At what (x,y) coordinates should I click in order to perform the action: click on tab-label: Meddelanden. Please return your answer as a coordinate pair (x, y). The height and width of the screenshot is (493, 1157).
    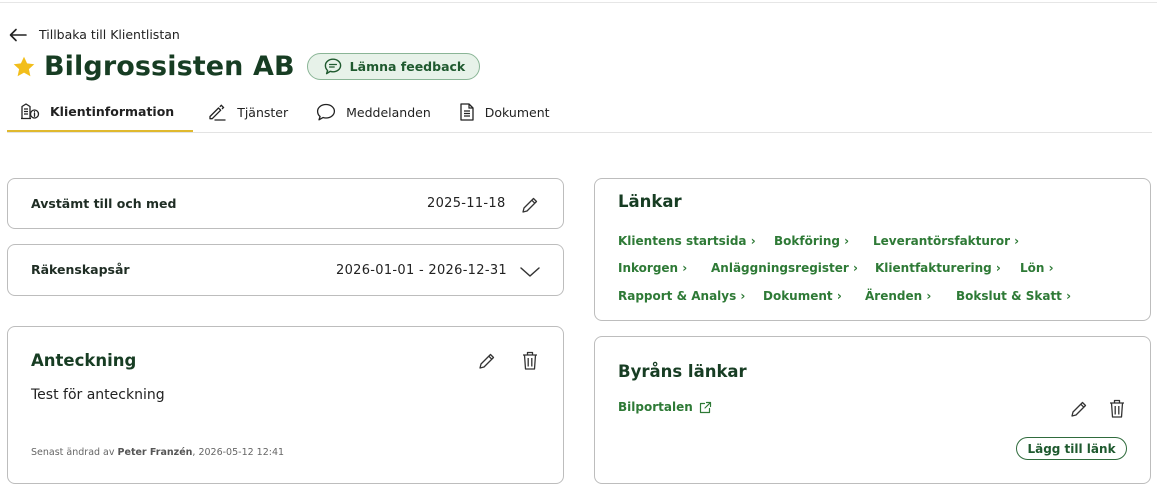
    Looking at the image, I should click on (388, 112).